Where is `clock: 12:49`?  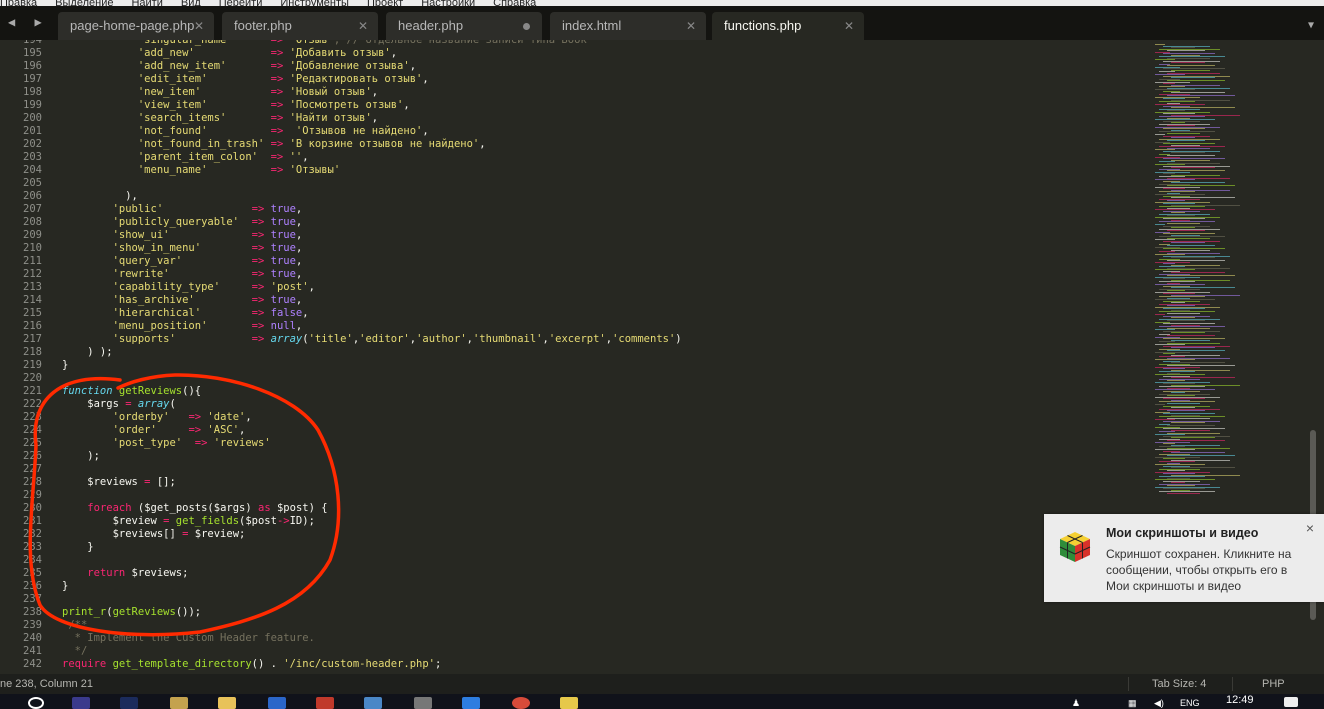 clock: 12:49 is located at coordinates (1240, 700).